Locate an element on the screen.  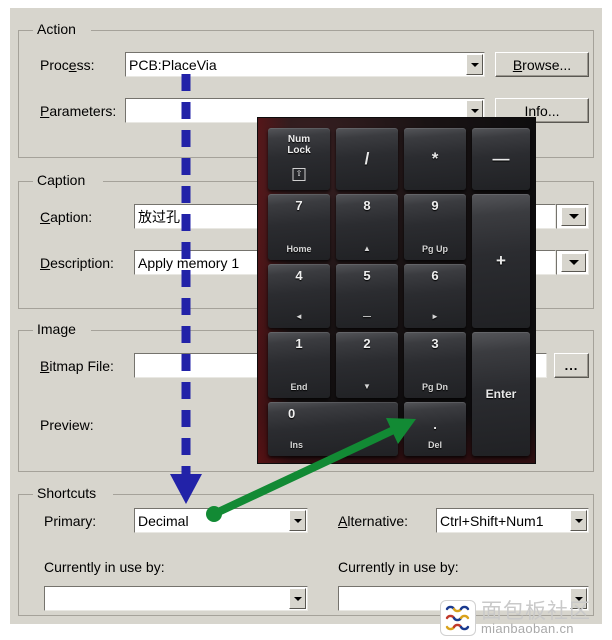
numpad-key-2: 2 ▼ is located at coordinates (367, 365).